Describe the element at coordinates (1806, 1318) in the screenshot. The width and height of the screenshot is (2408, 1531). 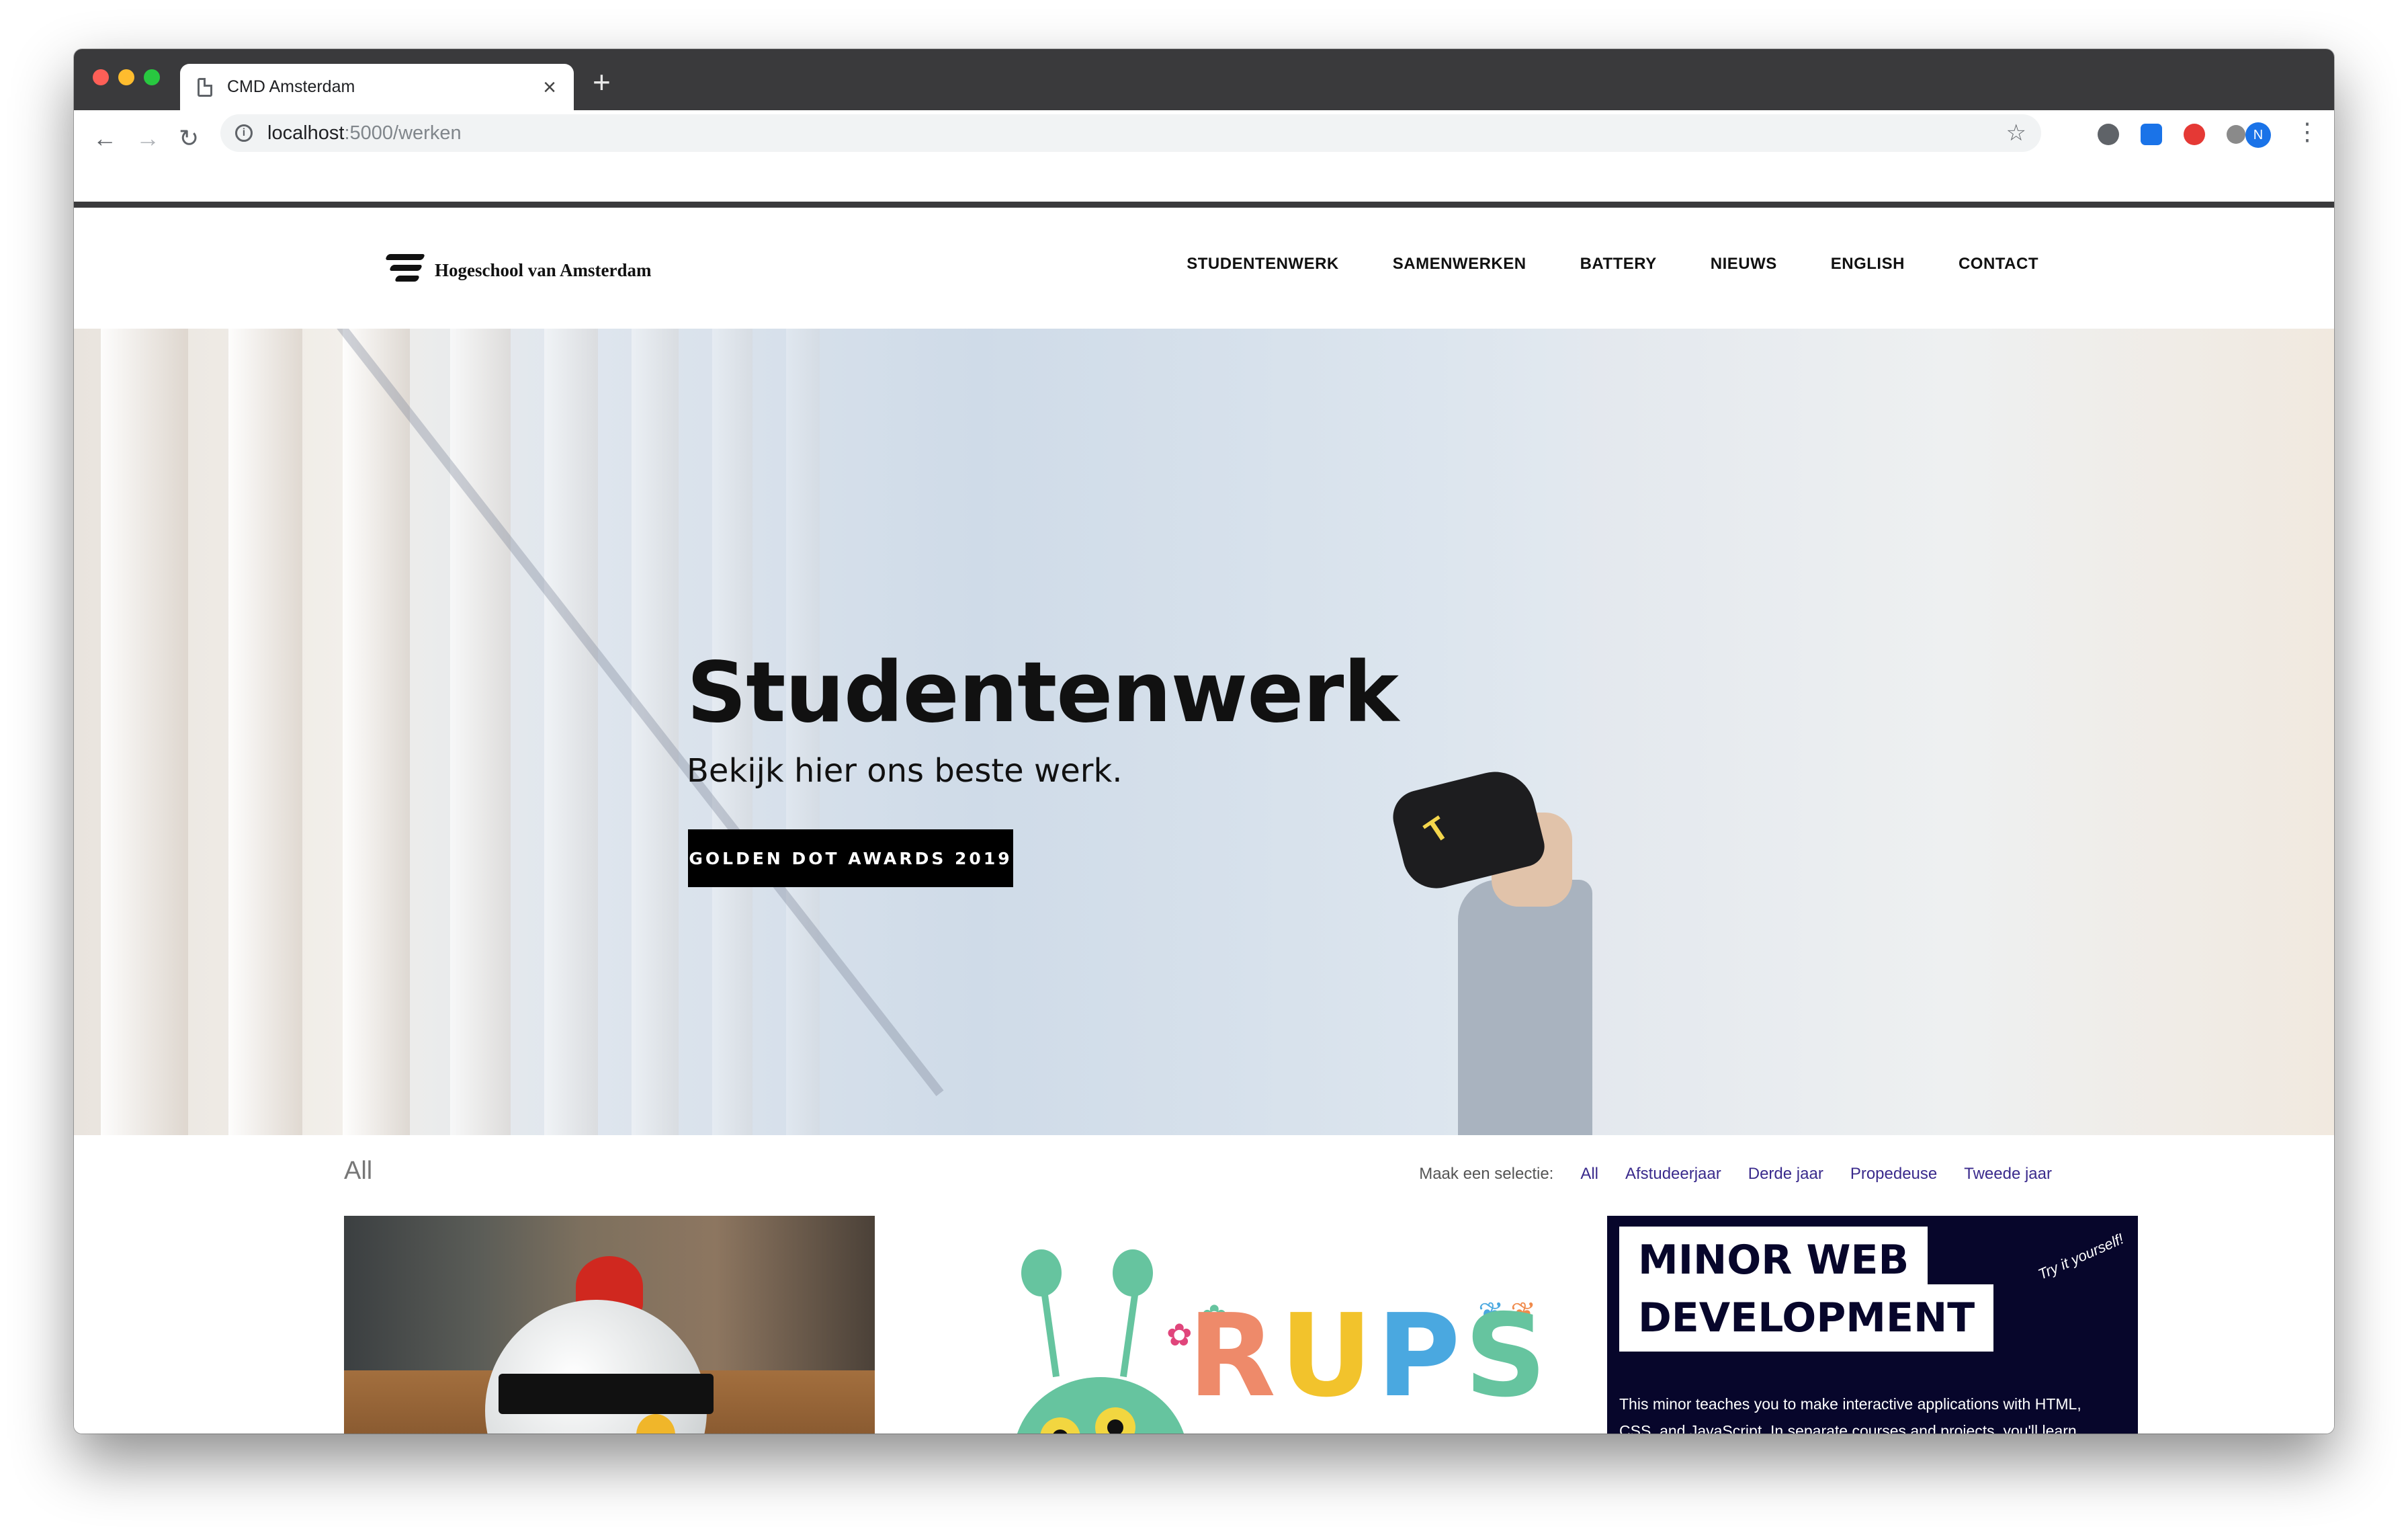
I see `minor-title-line2: DEVELOPMENT` at that location.